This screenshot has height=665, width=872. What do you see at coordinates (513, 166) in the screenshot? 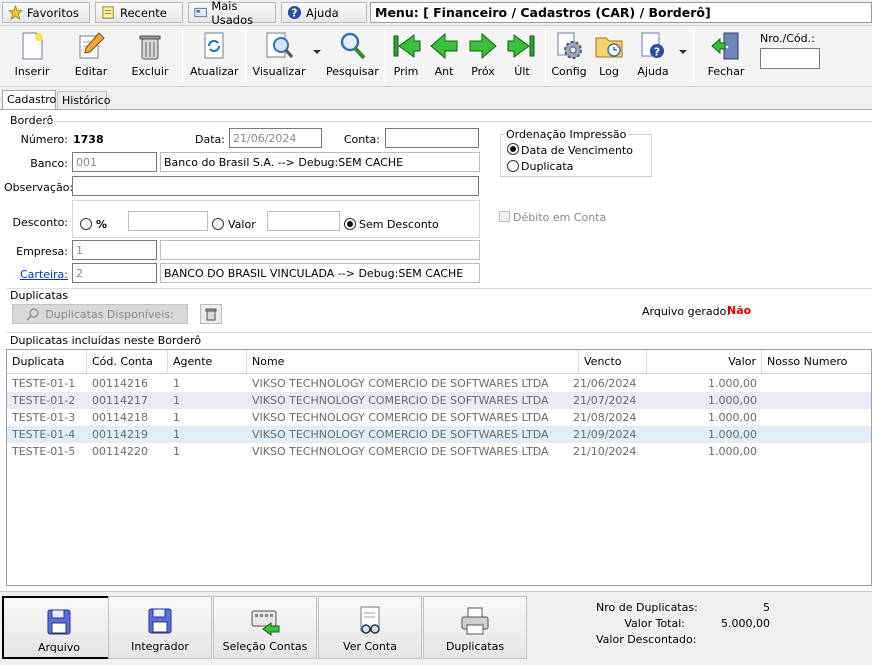
I see `ordenacao-duplicata-radio` at bounding box center [513, 166].